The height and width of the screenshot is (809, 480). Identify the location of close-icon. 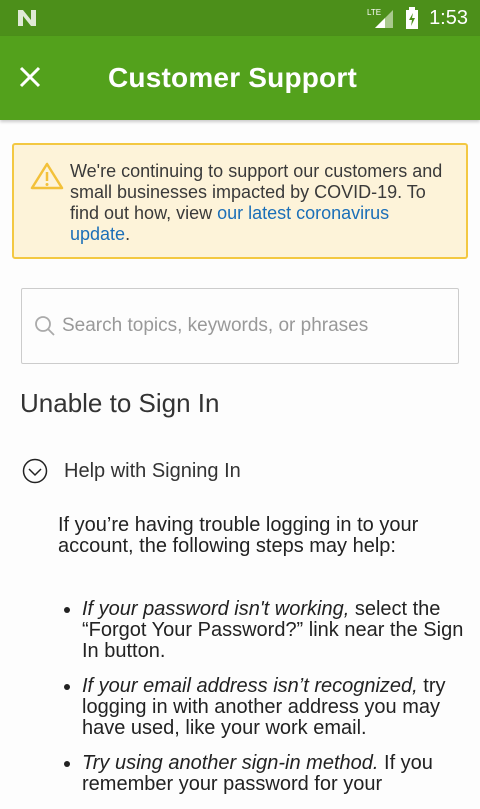
(30, 77).